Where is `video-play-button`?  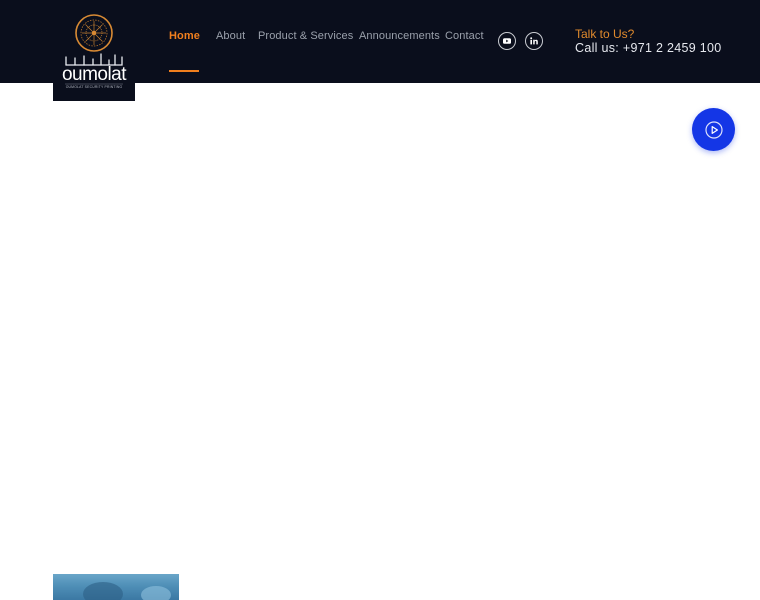
video-play-button is located at coordinates (713, 129).